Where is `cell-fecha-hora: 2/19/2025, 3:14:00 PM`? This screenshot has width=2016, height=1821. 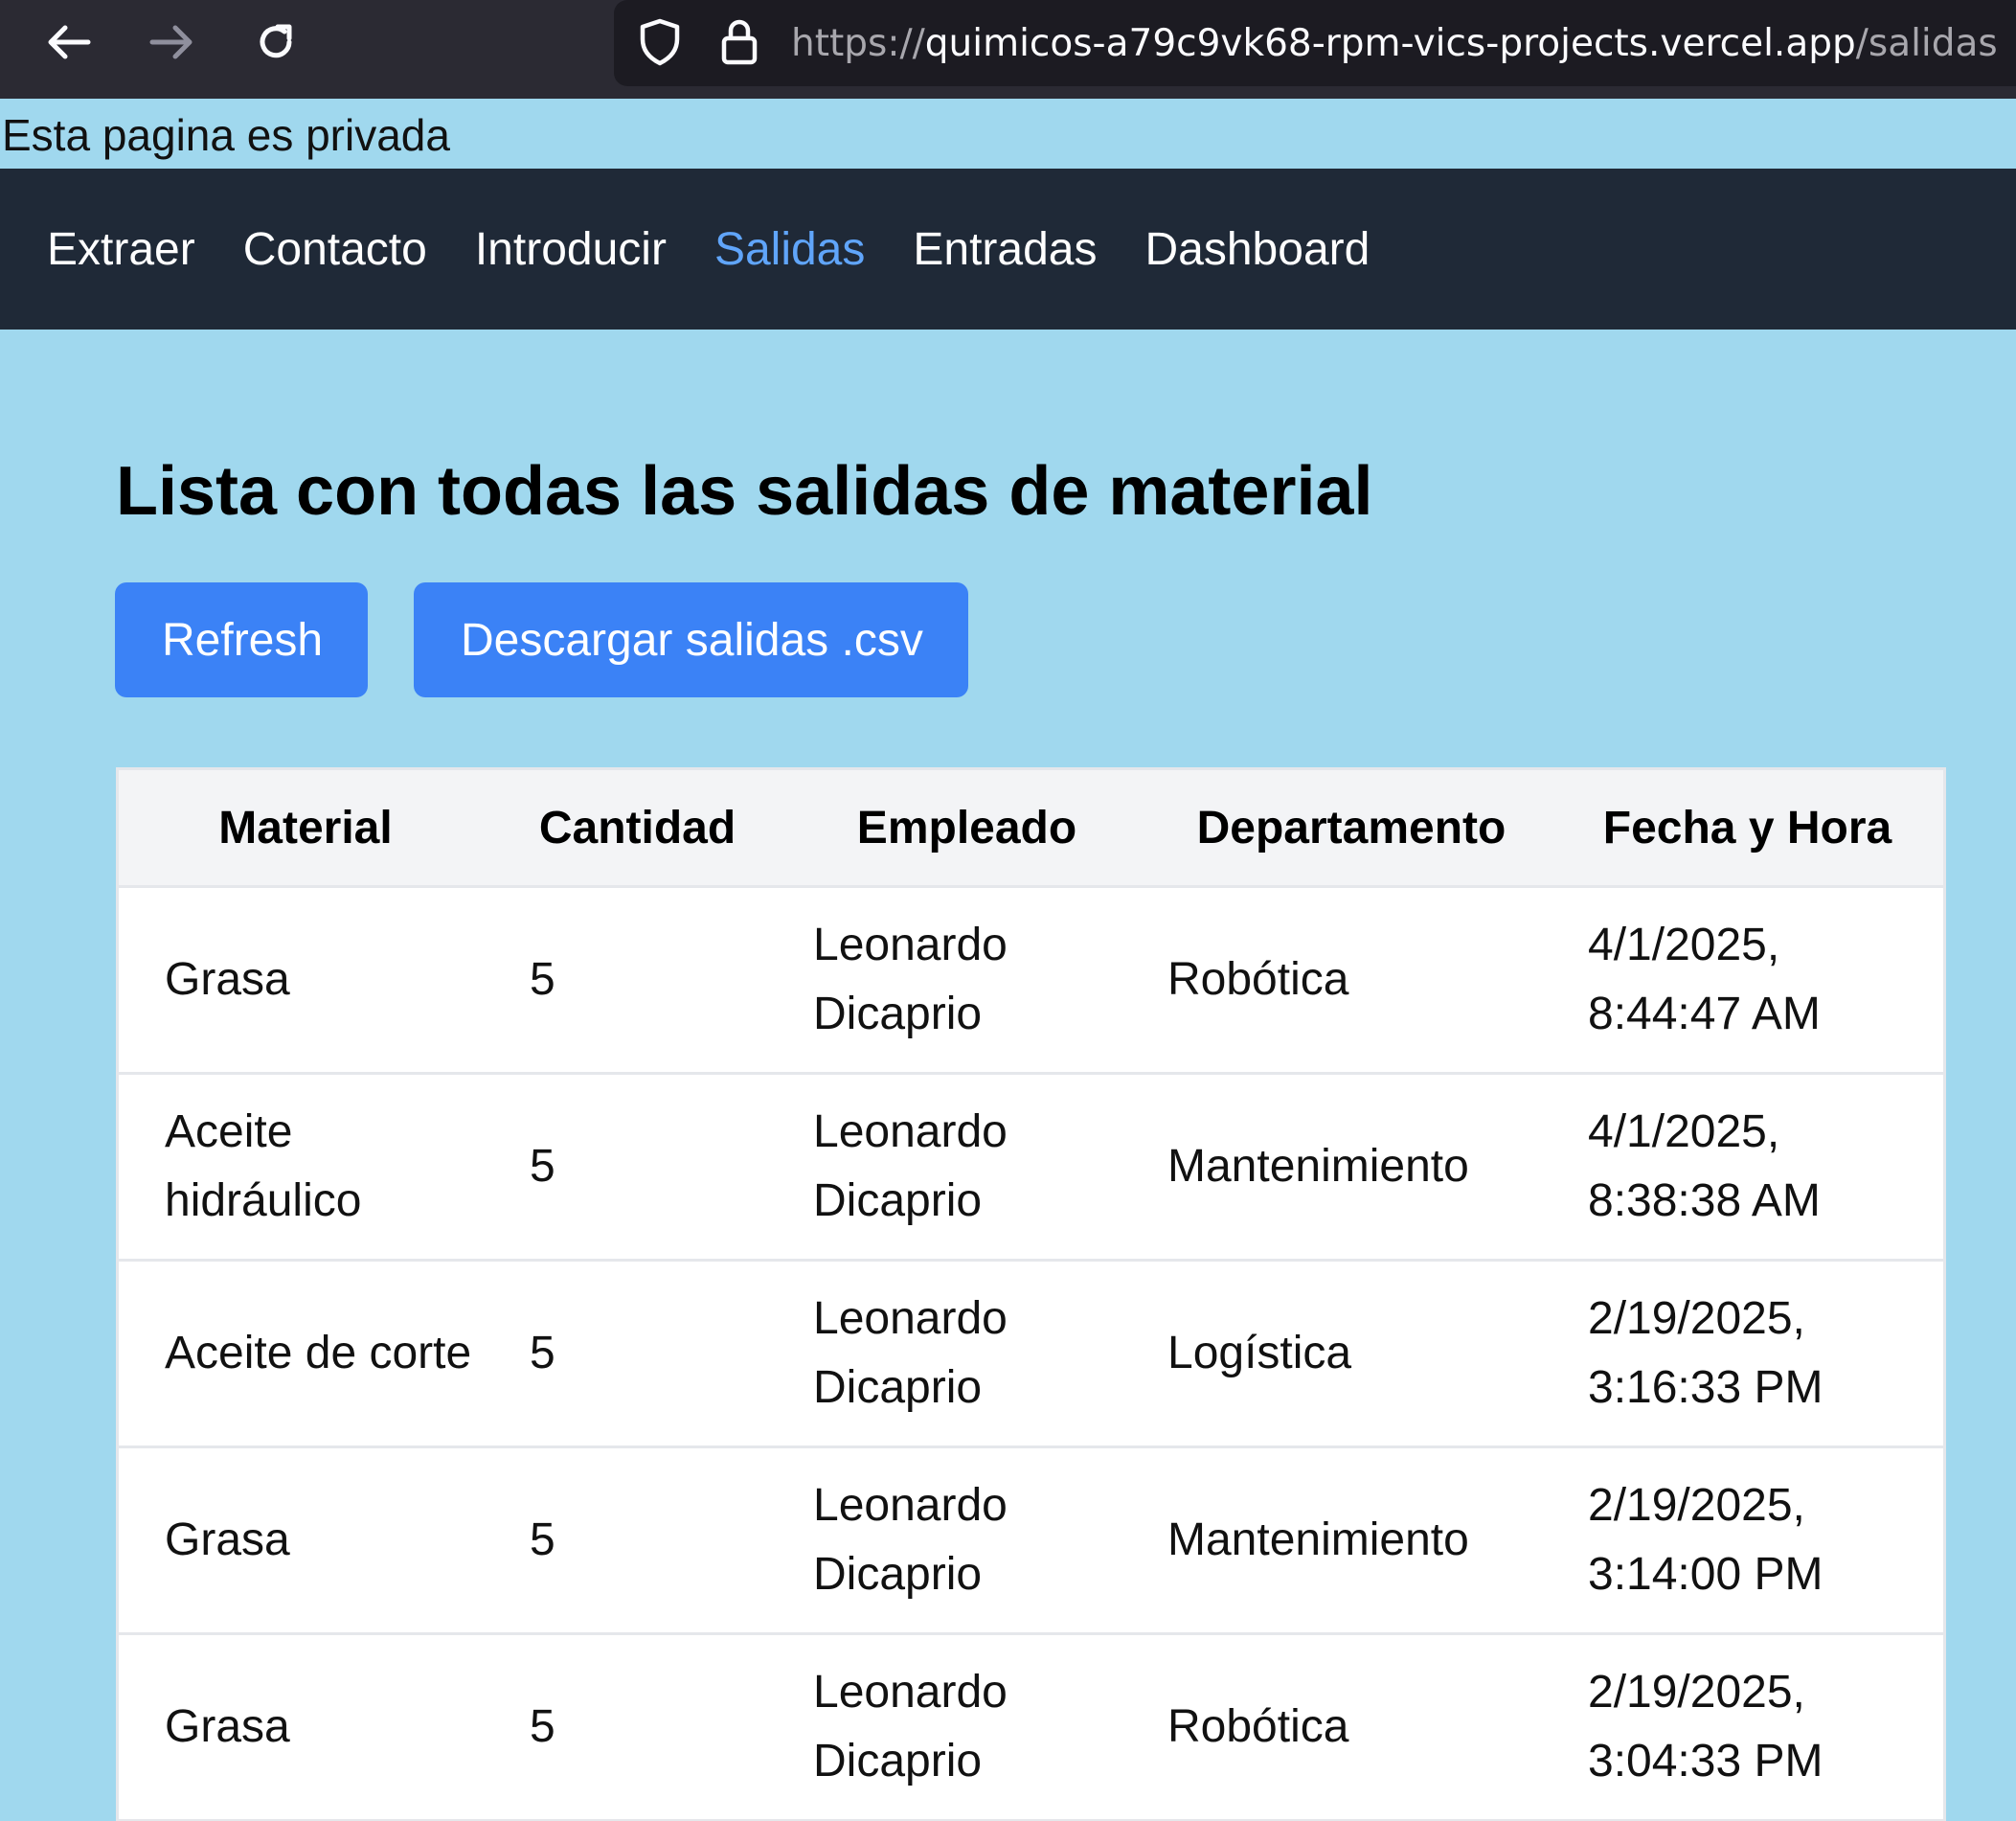 cell-fecha-hora: 2/19/2025, 3:14:00 PM is located at coordinates (1747, 1540).